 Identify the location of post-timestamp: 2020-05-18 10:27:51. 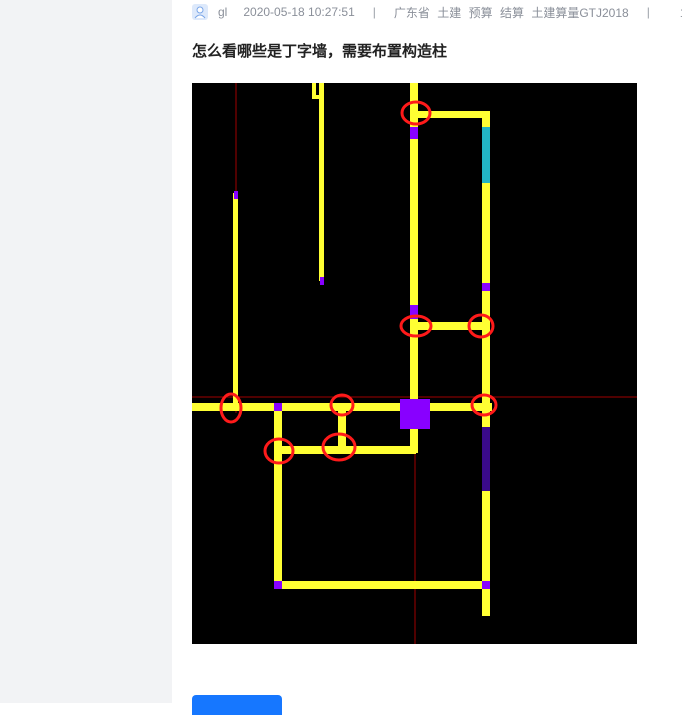
(299, 12).